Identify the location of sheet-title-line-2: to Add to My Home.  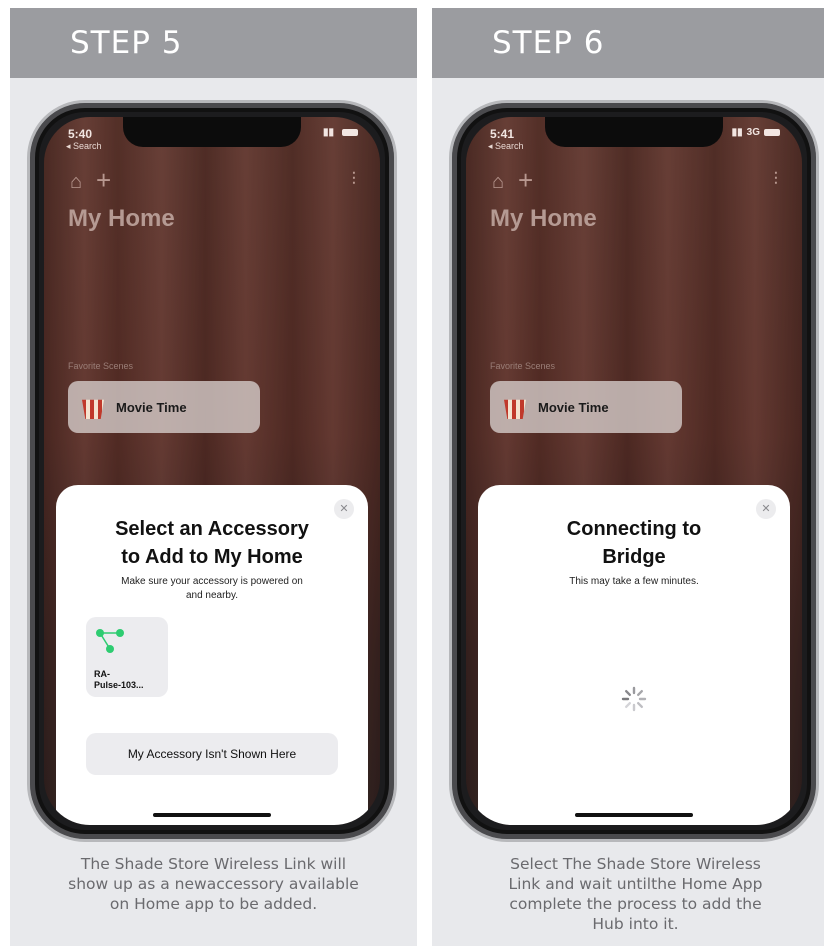
(212, 557).